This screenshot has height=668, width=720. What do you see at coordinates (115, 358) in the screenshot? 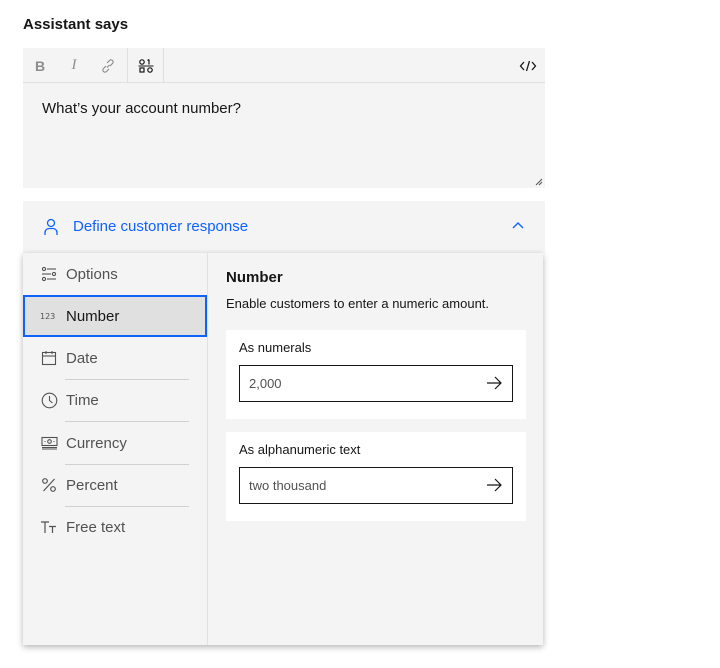
I see `menu-item-date: Date` at bounding box center [115, 358].